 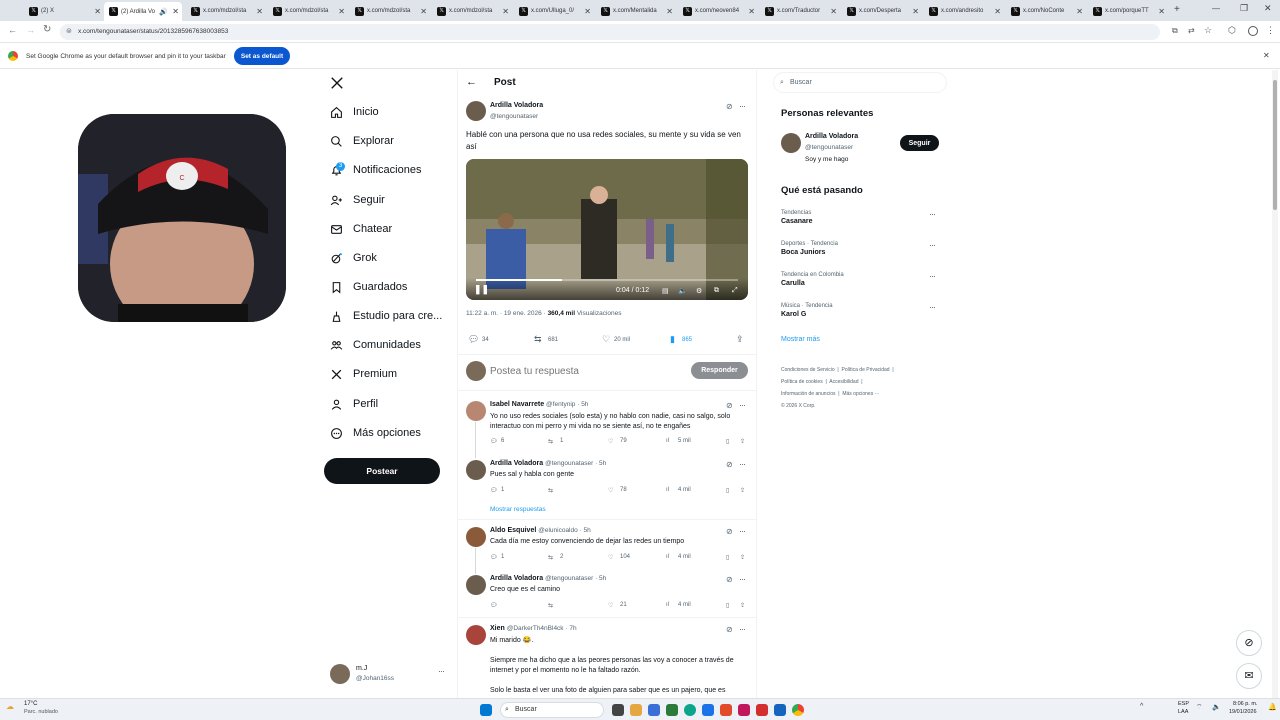 What do you see at coordinates (486, 710) in the screenshot?
I see `start-icon` at bounding box center [486, 710].